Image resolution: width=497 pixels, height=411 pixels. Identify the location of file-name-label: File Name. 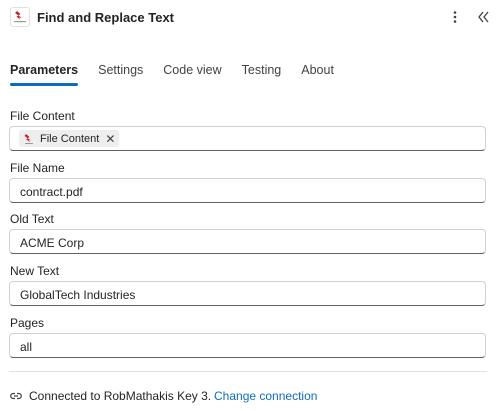
(37, 168).